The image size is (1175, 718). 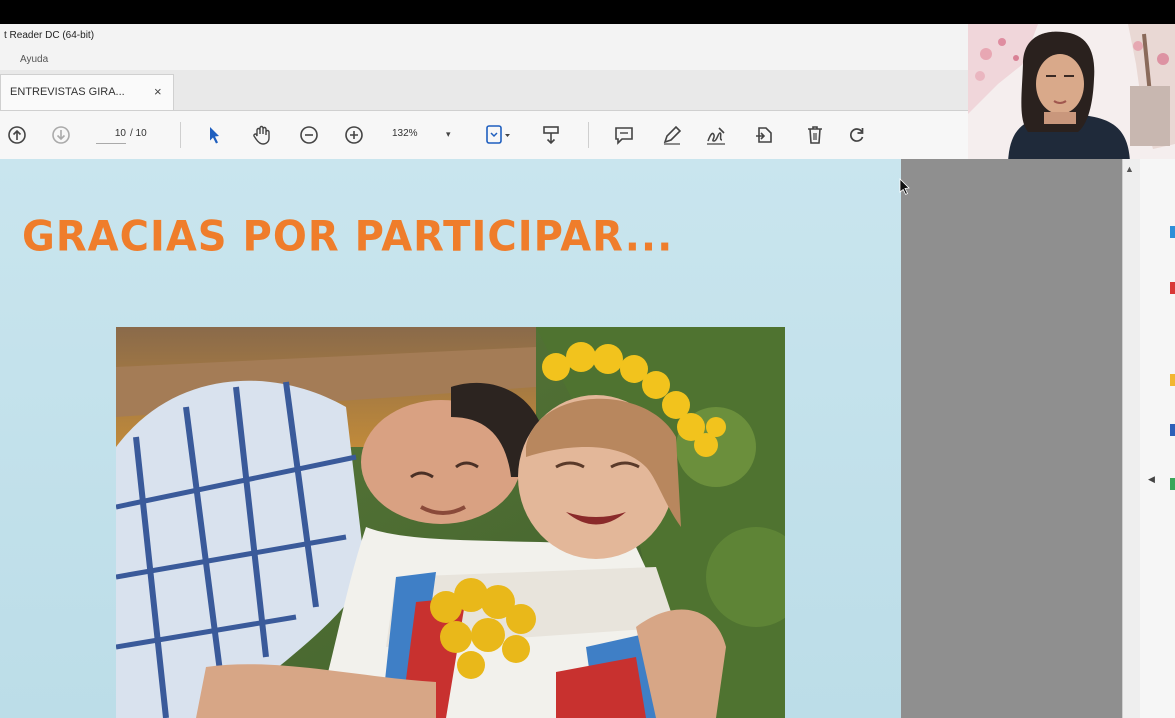 I want to click on page-number-input: 10, so click(x=111, y=134).